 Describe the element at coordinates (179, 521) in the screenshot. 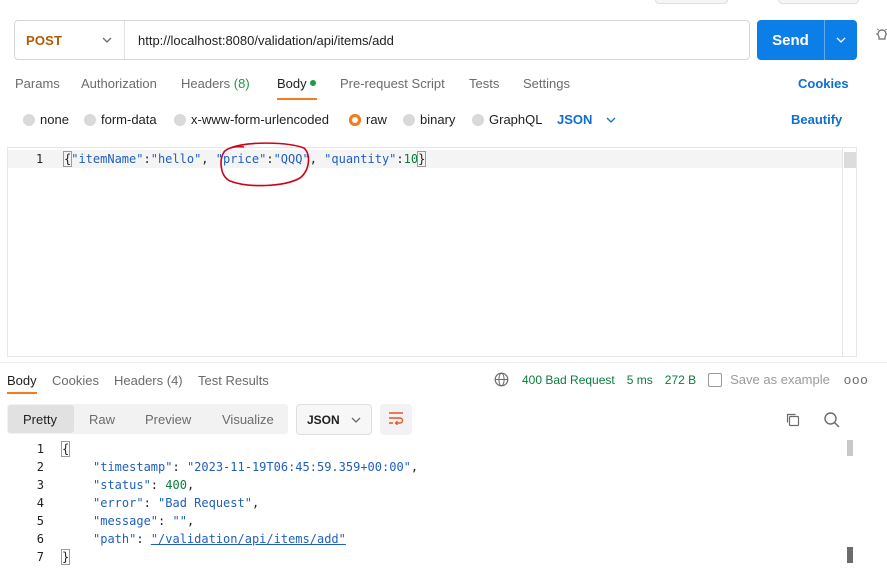

I see `json-value: ""` at that location.